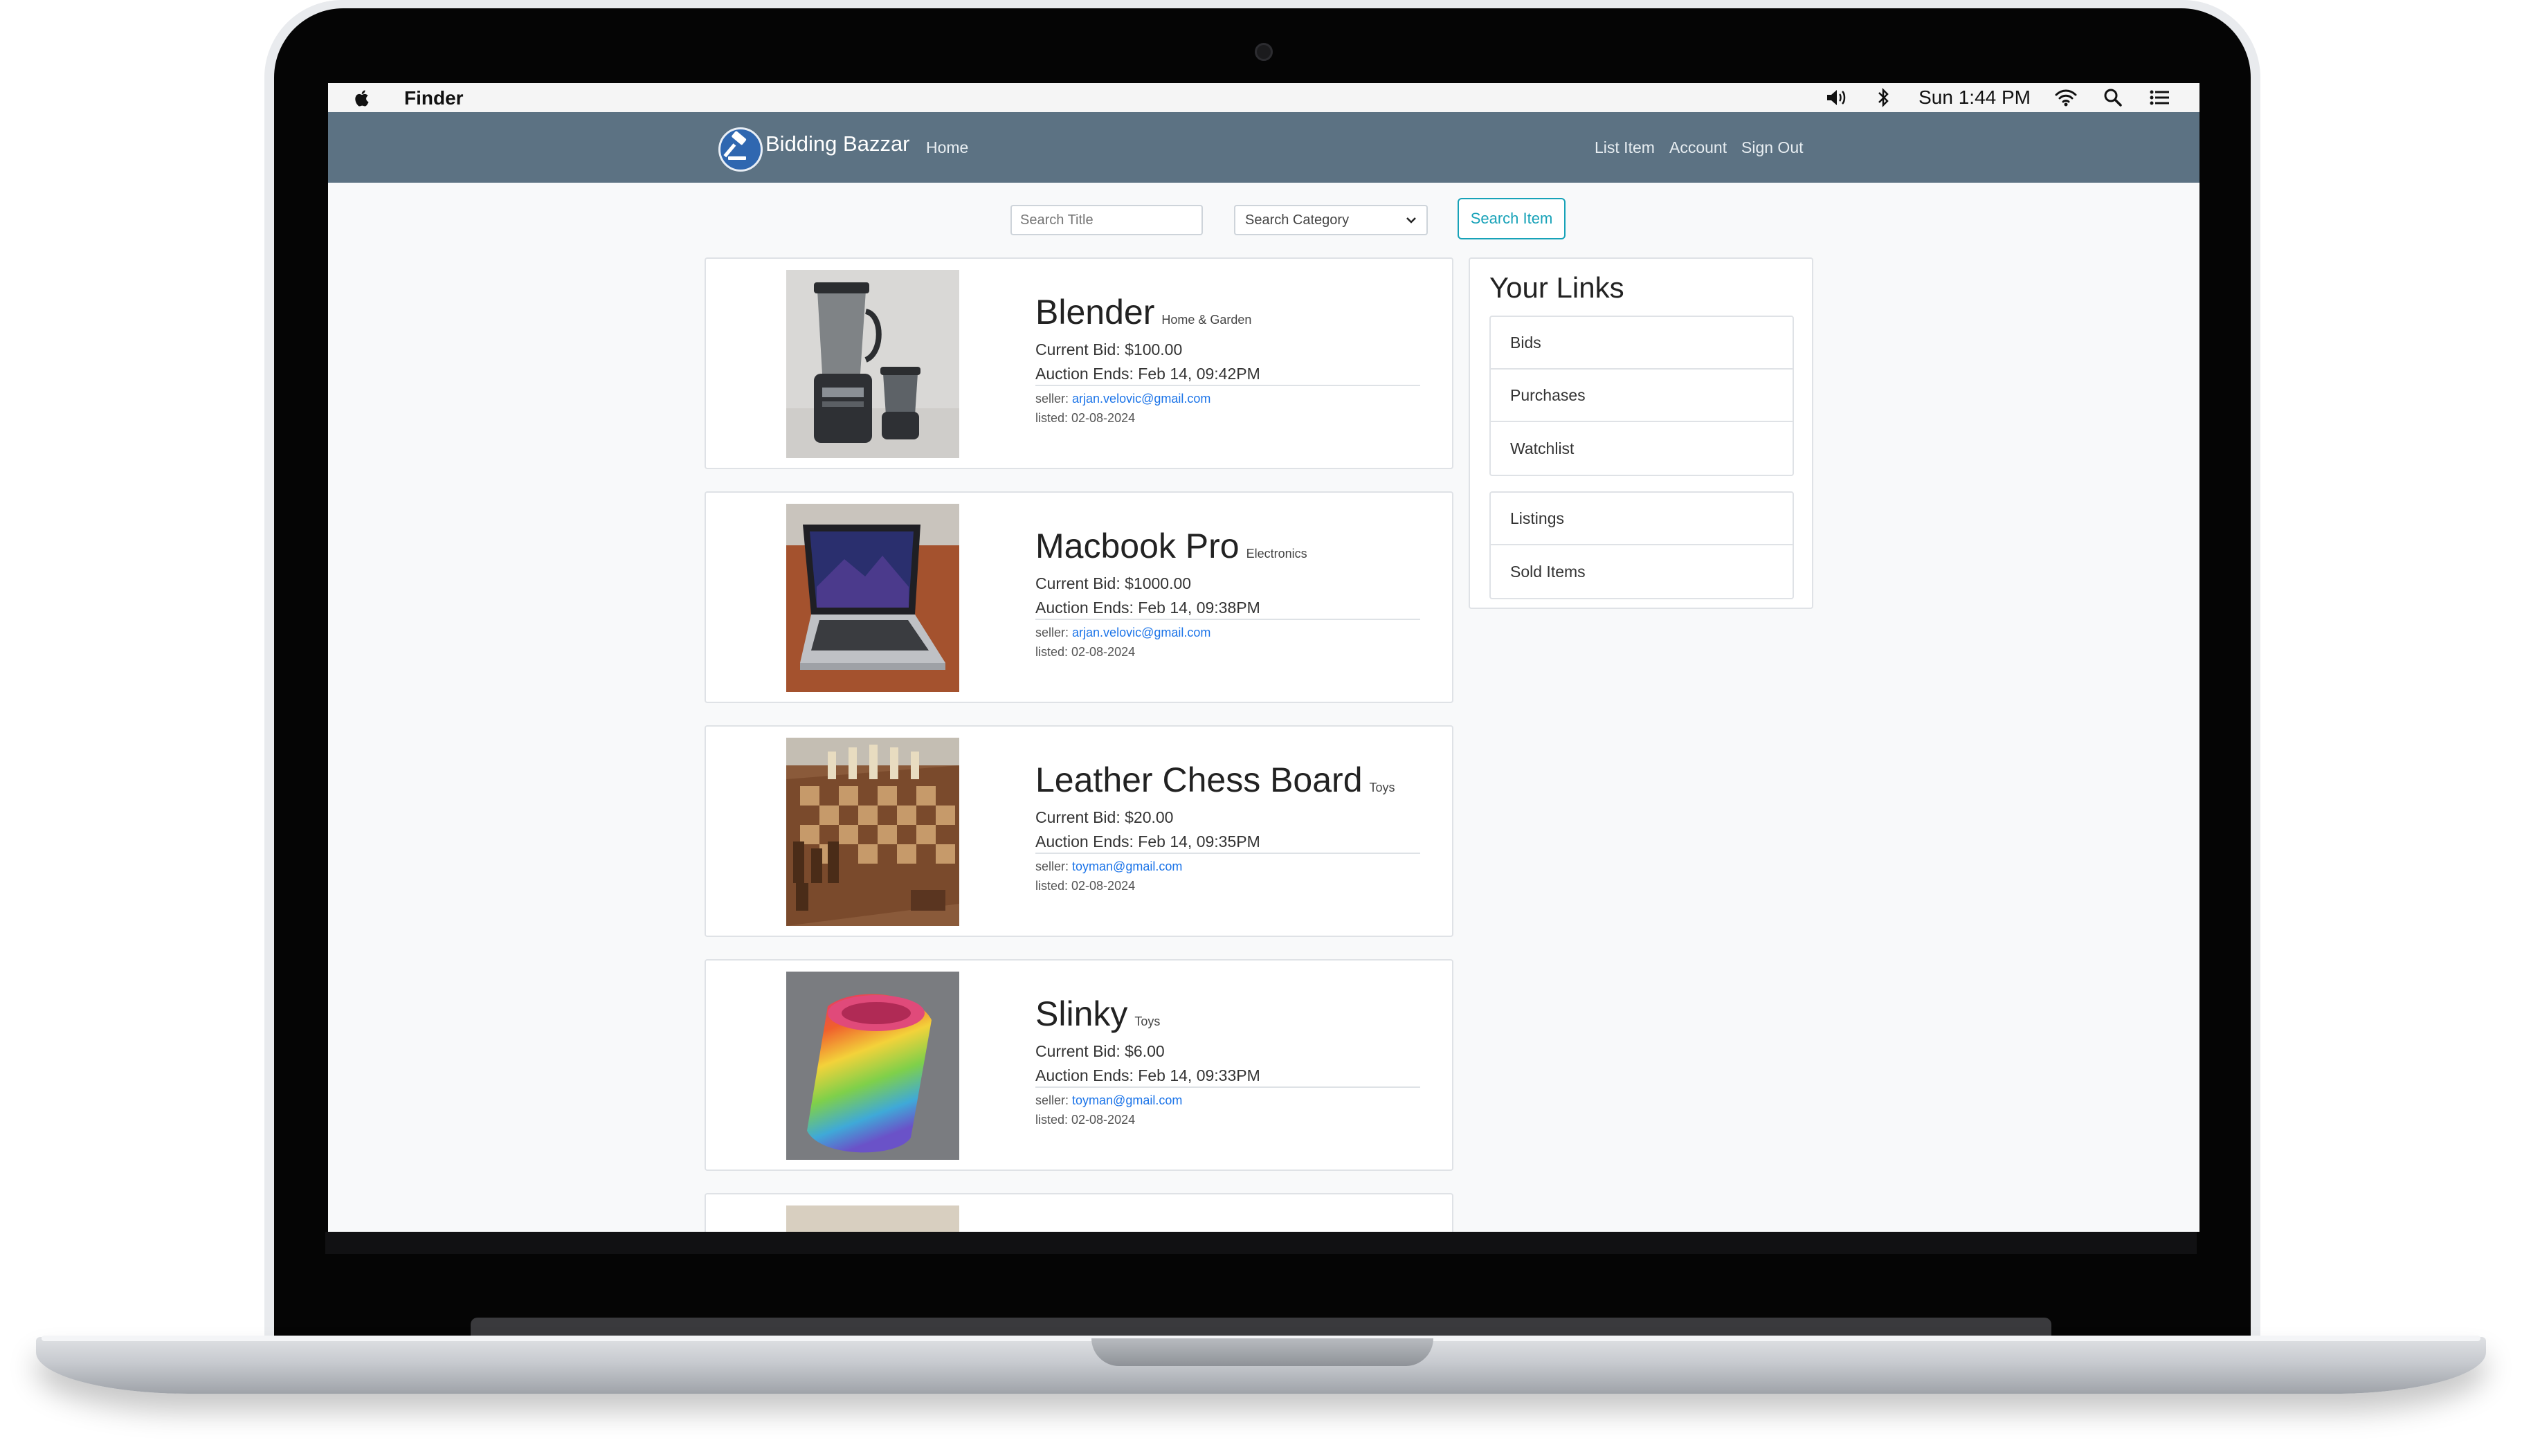 This screenshot has width=2522, height=1456. What do you see at coordinates (1262, 1352) in the screenshot?
I see `laptop-notch` at bounding box center [1262, 1352].